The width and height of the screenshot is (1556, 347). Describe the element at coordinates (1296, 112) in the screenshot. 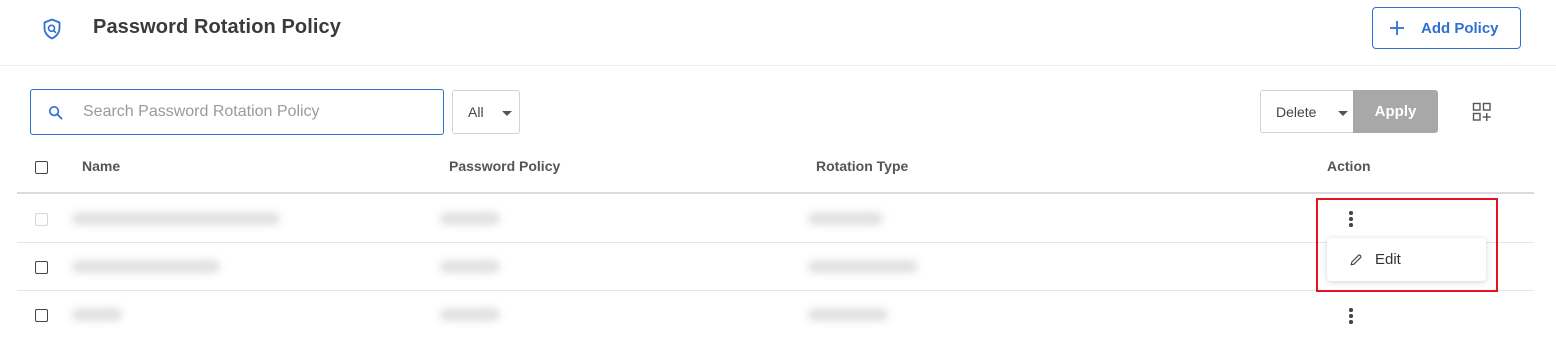

I see `bulk-action-value: Delete` at that location.